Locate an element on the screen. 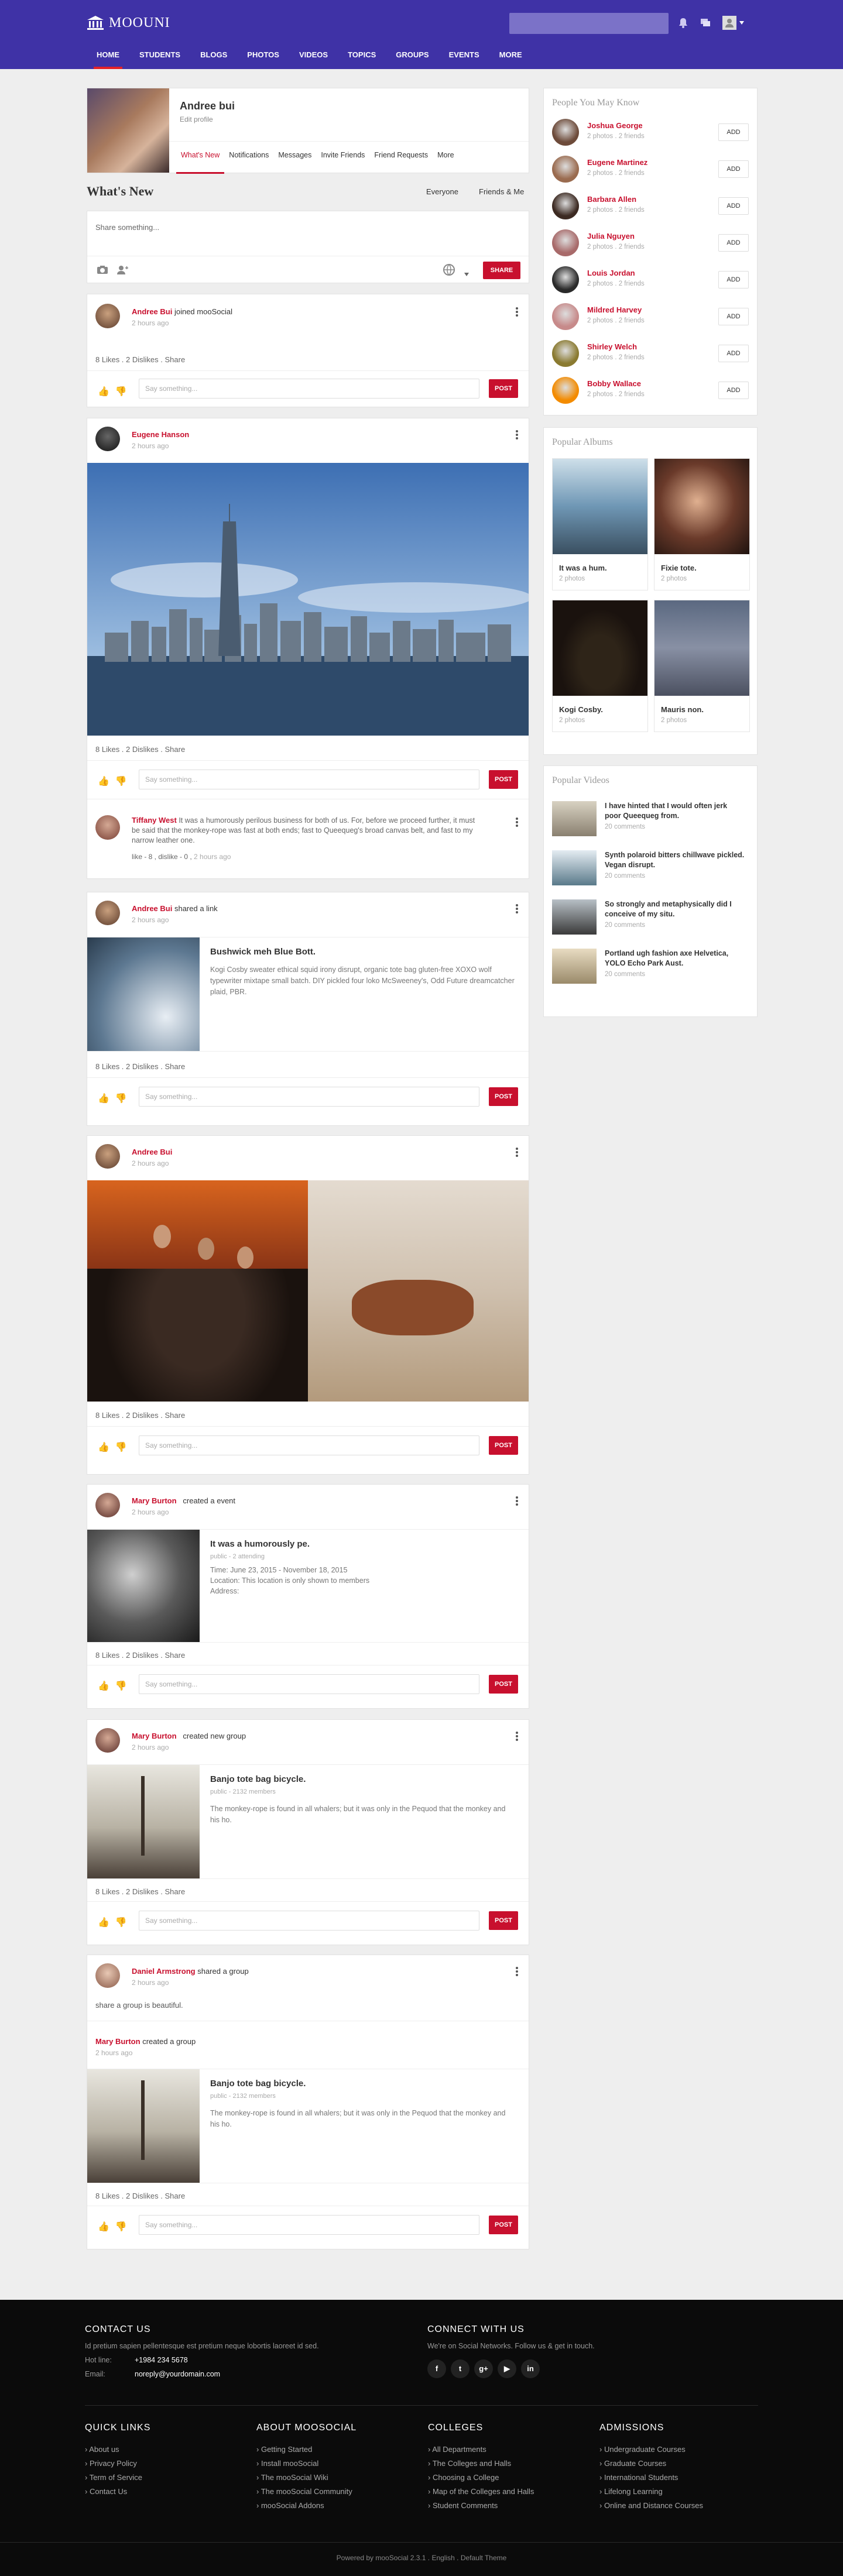  filter-everyone: Everyone is located at coordinates (442, 192).